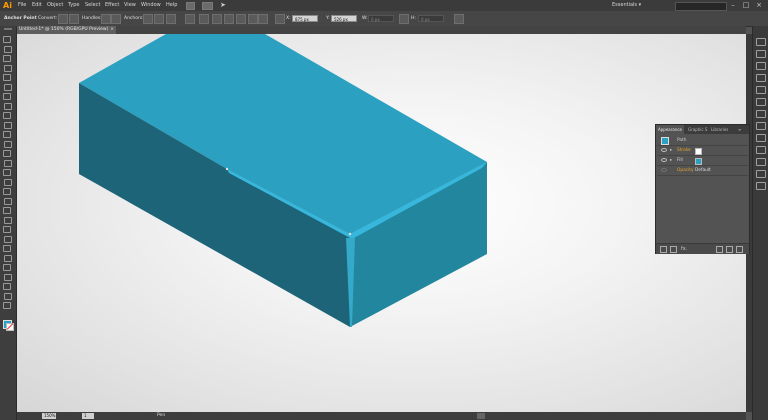 Image resolution: width=768 pixels, height=420 pixels. What do you see at coordinates (739, 249) in the screenshot?
I see `trash-icon` at bounding box center [739, 249].